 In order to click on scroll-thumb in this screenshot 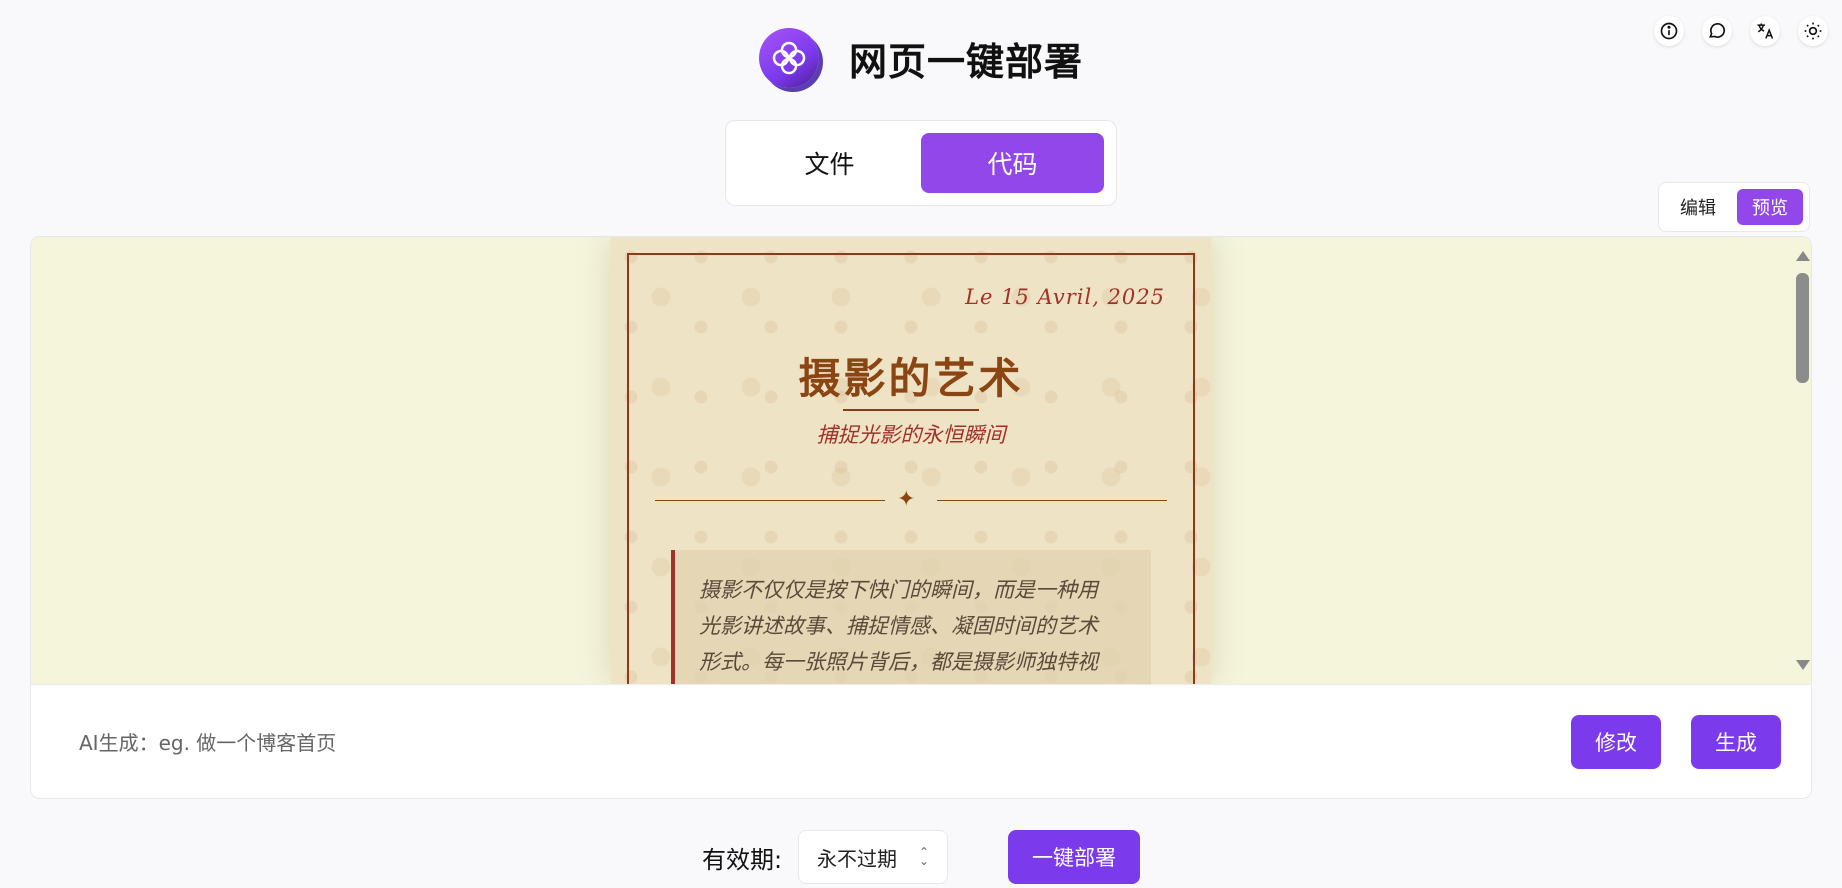, I will do `click(1802, 328)`.